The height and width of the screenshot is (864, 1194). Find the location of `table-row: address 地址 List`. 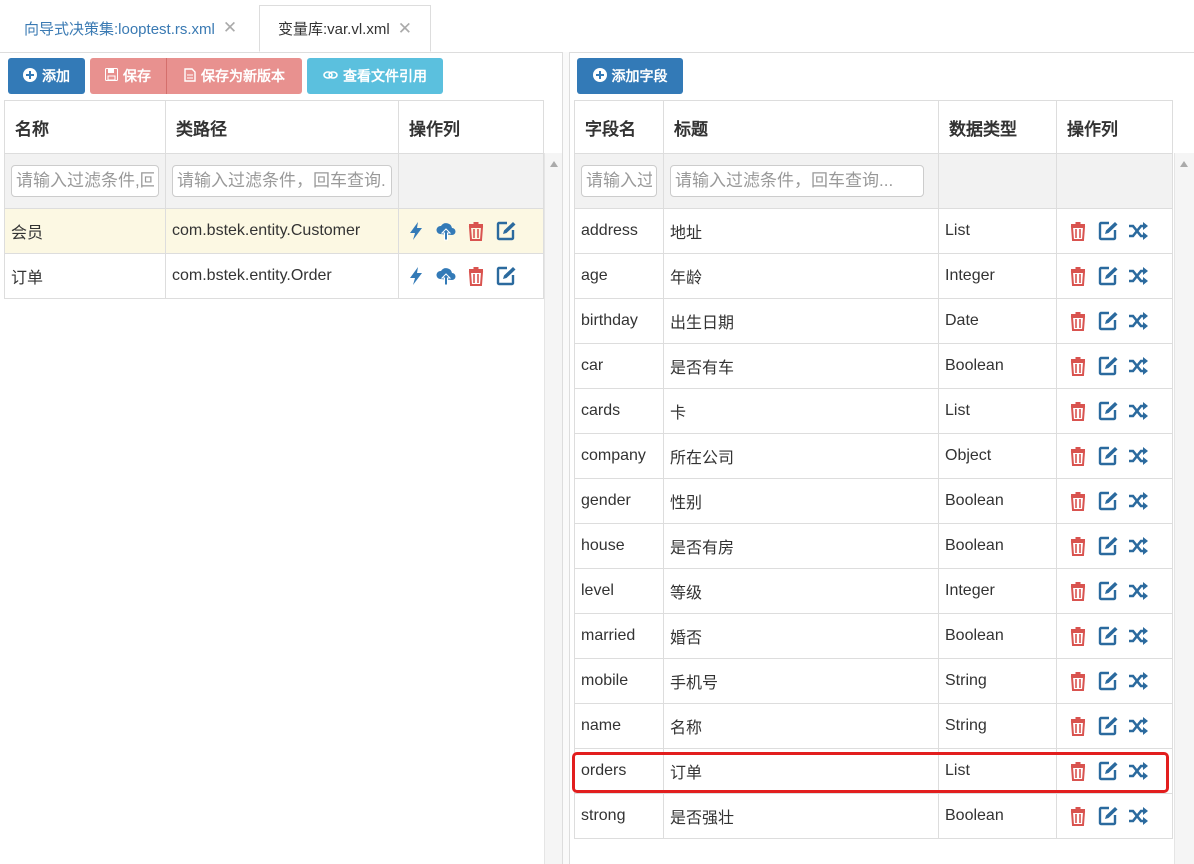

table-row: address 地址 List is located at coordinates (873, 231).